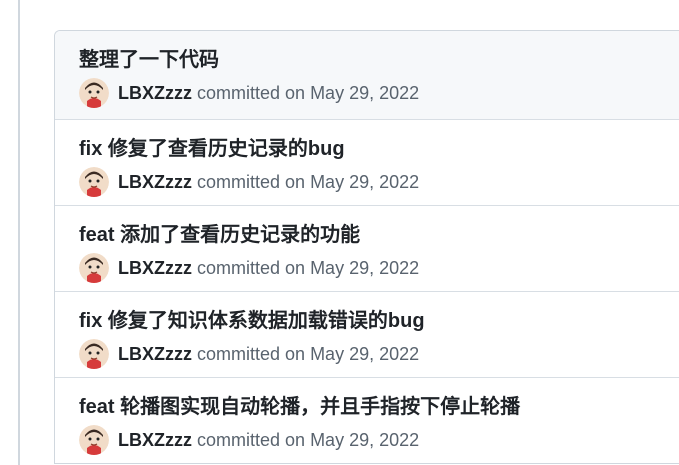 The width and height of the screenshot is (679, 465). Describe the element at coordinates (379, 60) in the screenshot. I see `commit-message: 整理了一下代码` at that location.